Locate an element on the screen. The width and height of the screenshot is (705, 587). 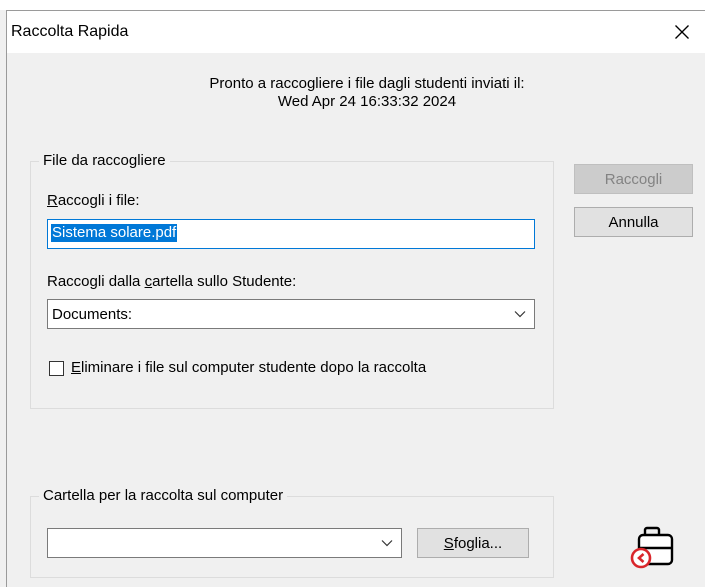
student-folder-select: Documents: is located at coordinates (291, 314).